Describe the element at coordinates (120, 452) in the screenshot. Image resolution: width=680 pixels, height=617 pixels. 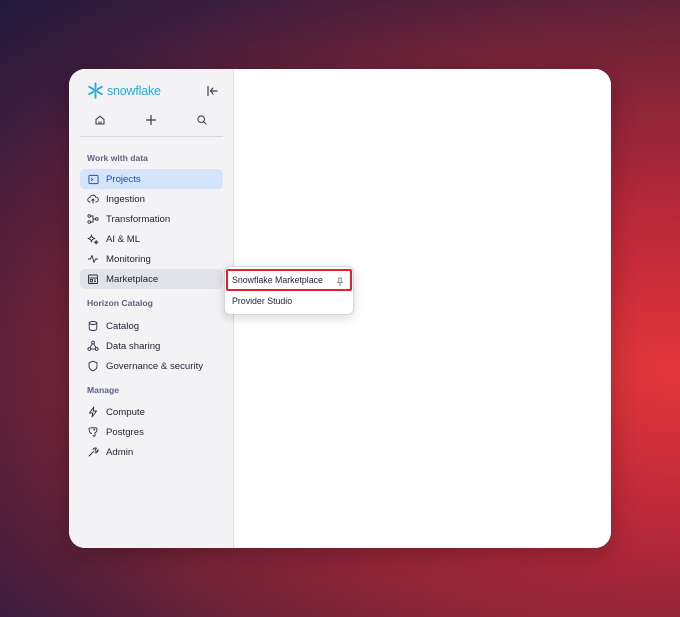
I see `sidebar-item-label: Admin` at that location.